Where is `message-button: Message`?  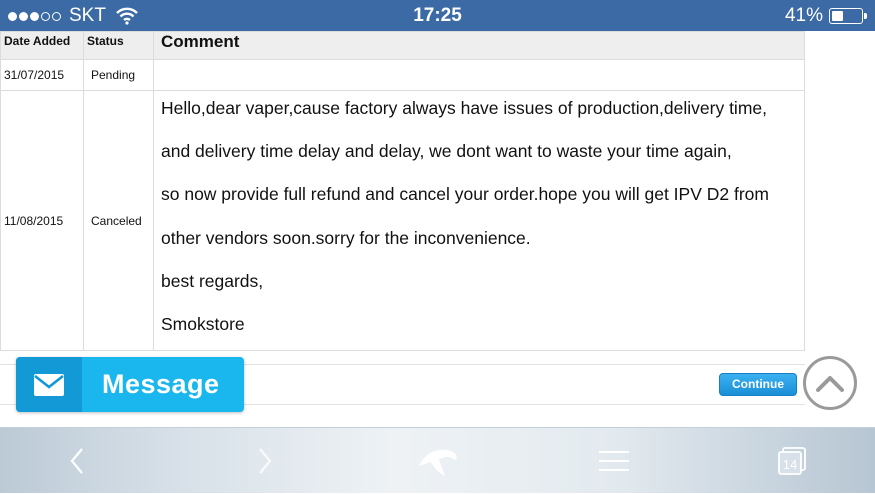
message-button: Message is located at coordinates (130, 384).